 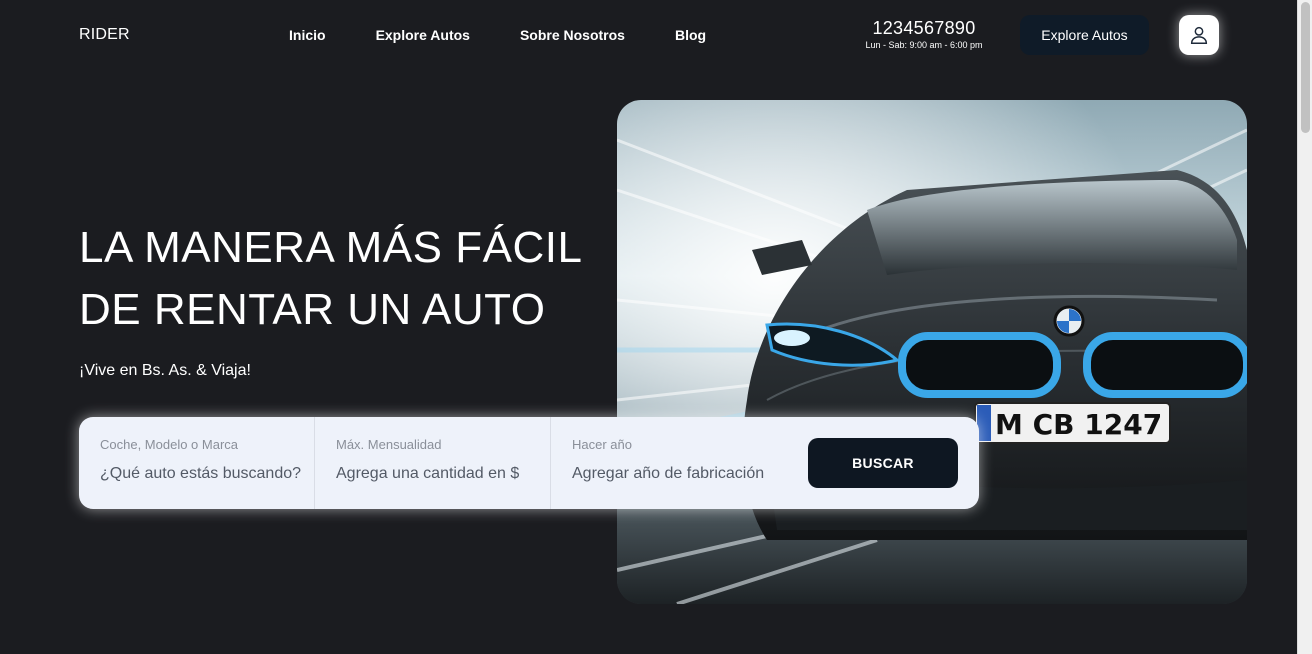 I want to click on nav-link-explore-autos: Explore Autos, so click(x=423, y=35).